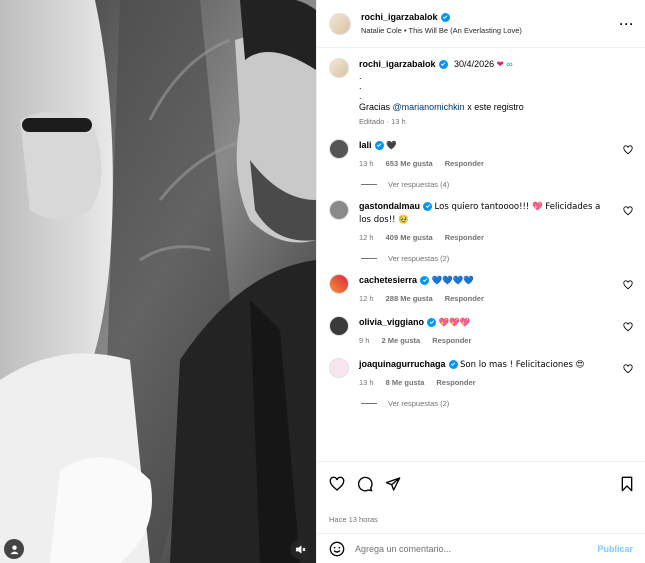 The width and height of the screenshot is (645, 563). I want to click on author-avatar, so click(340, 23).